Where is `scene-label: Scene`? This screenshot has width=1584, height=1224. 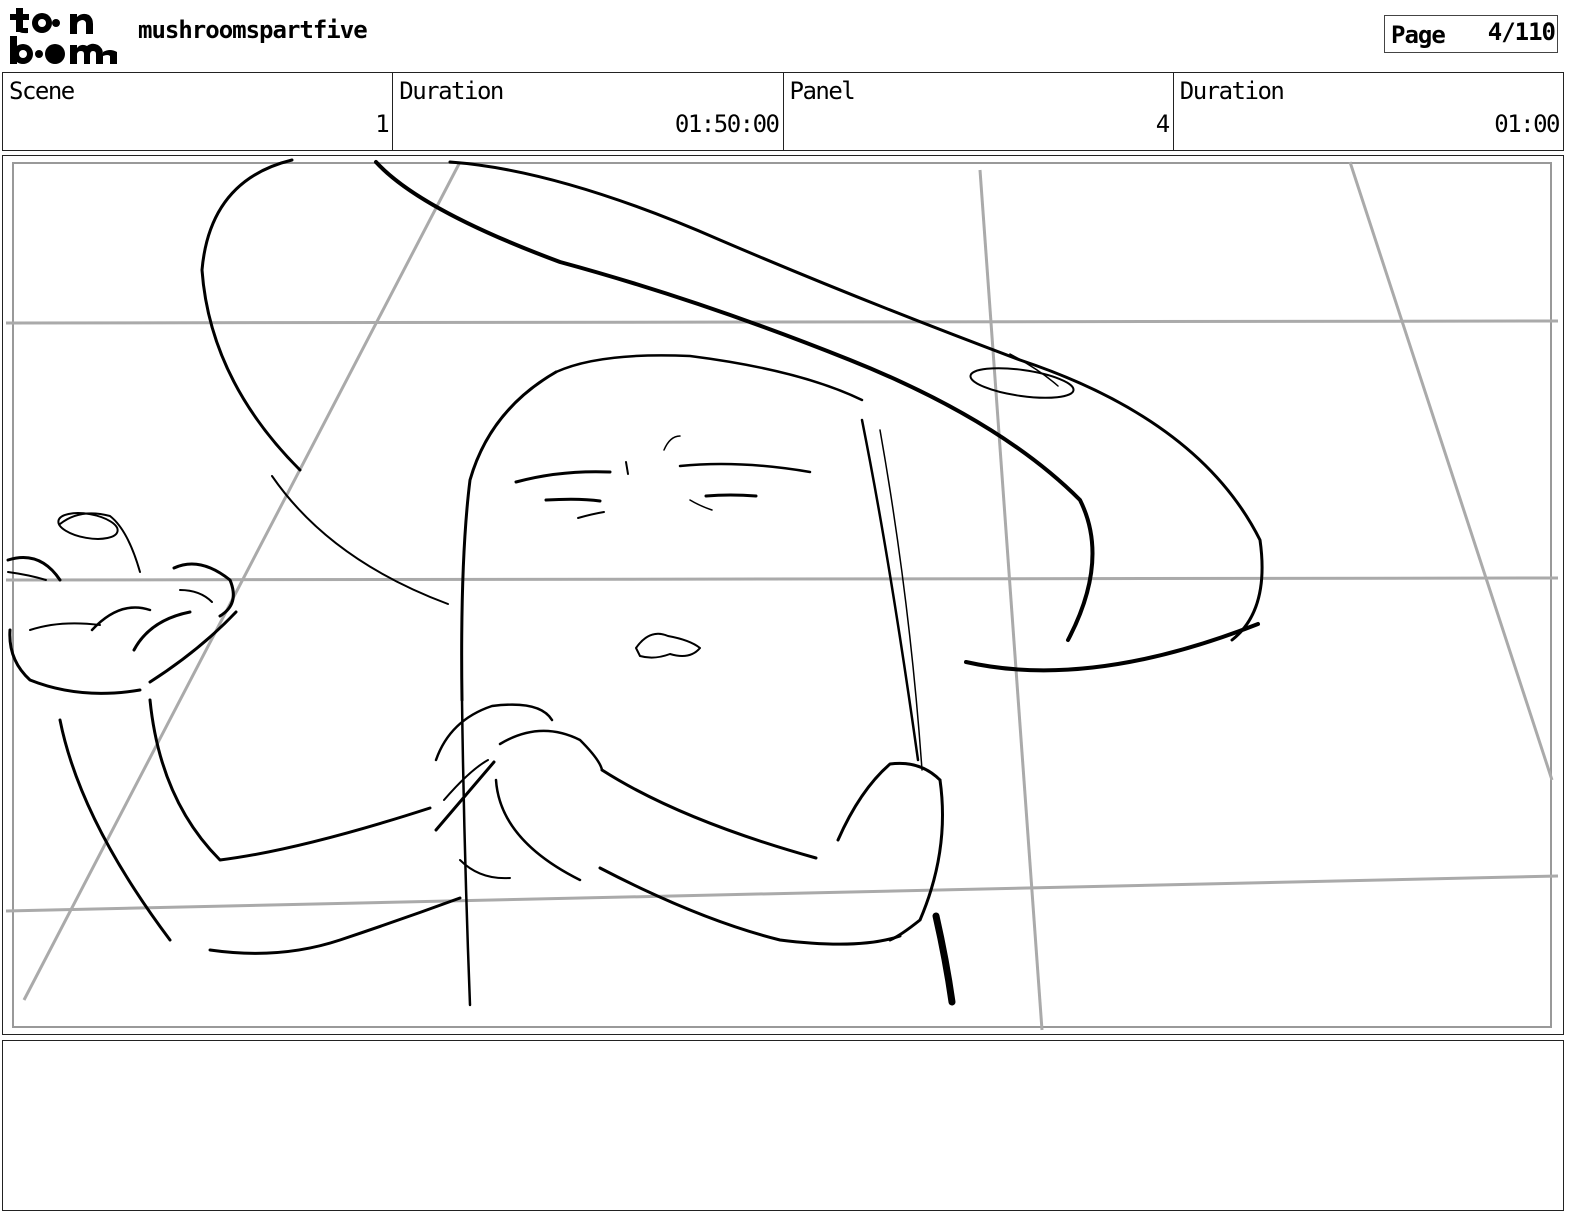 scene-label: Scene is located at coordinates (42, 91).